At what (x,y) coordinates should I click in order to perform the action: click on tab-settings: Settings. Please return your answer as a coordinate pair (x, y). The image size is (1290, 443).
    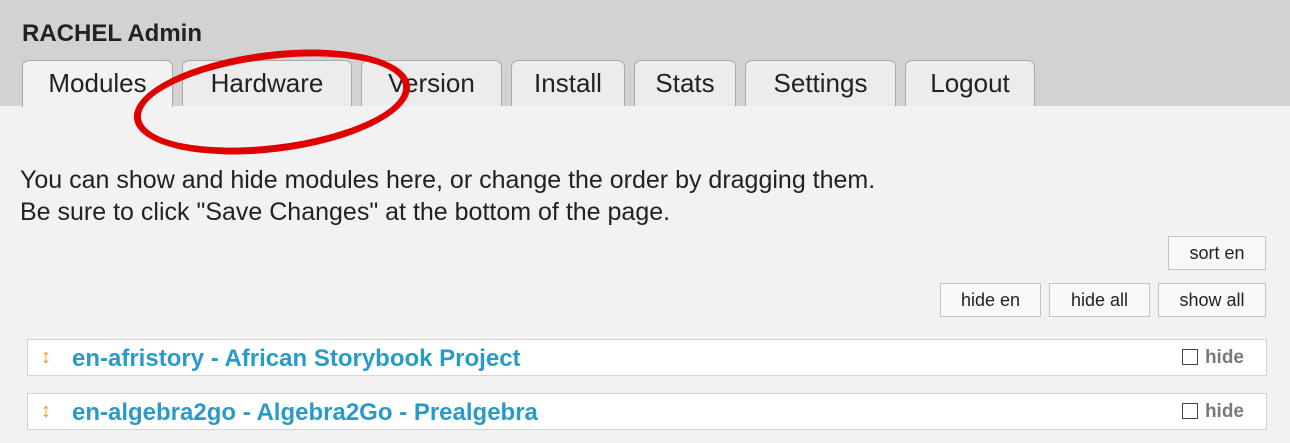
    Looking at the image, I should click on (820, 83).